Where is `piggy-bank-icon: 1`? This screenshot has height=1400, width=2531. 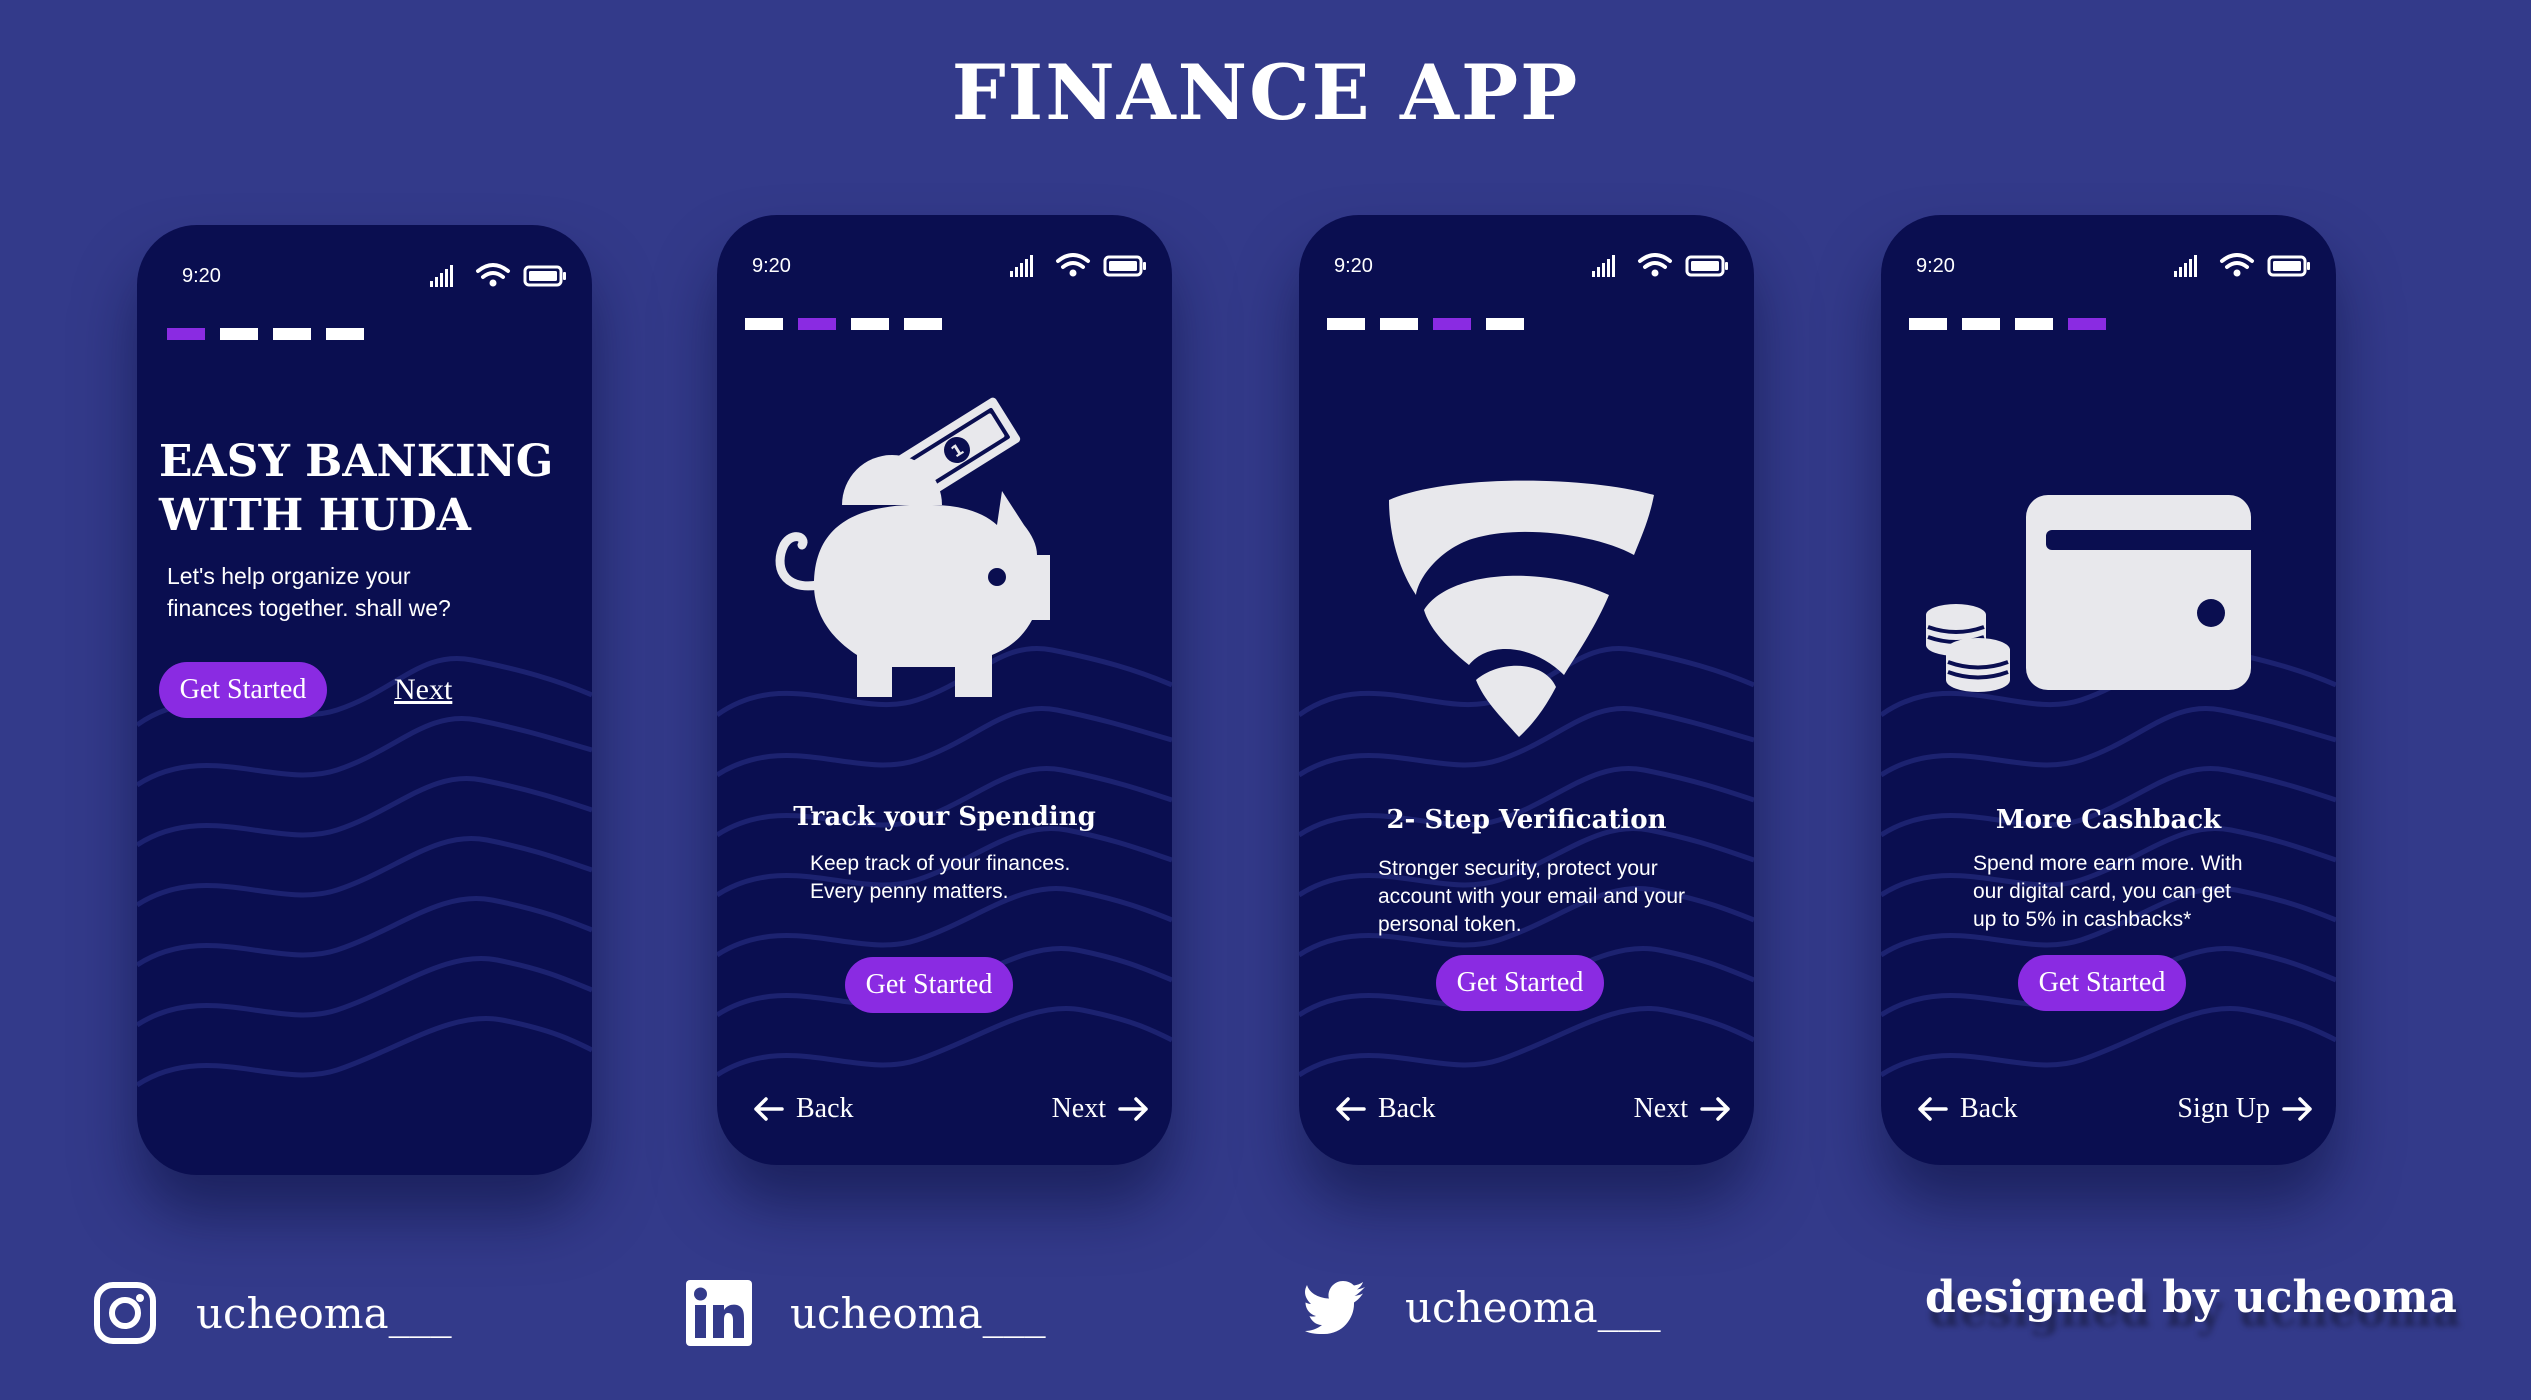 piggy-bank-icon: 1 is located at coordinates (912, 547).